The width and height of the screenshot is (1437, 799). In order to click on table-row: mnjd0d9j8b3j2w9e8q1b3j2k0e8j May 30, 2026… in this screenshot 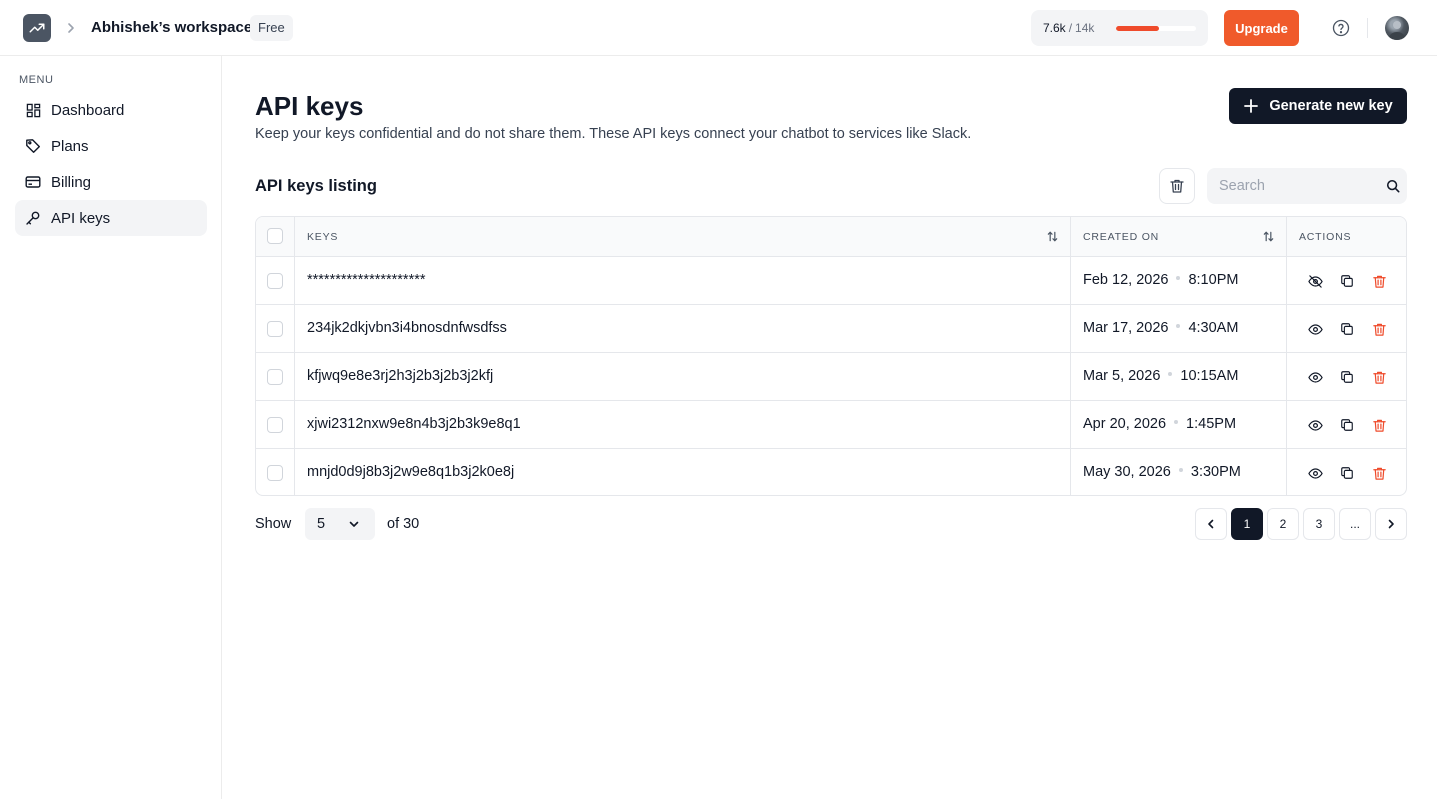, I will do `click(831, 472)`.